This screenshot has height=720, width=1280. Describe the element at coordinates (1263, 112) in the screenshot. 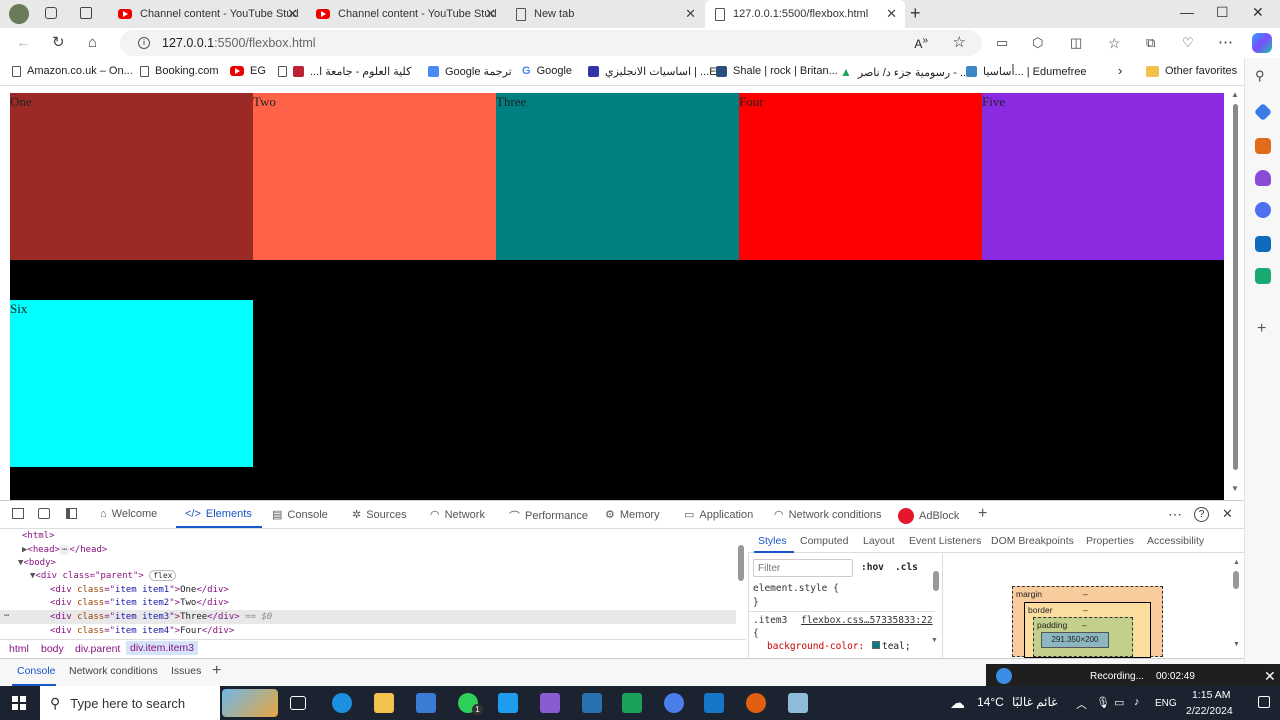

I see `shopping-tag-icon` at that location.